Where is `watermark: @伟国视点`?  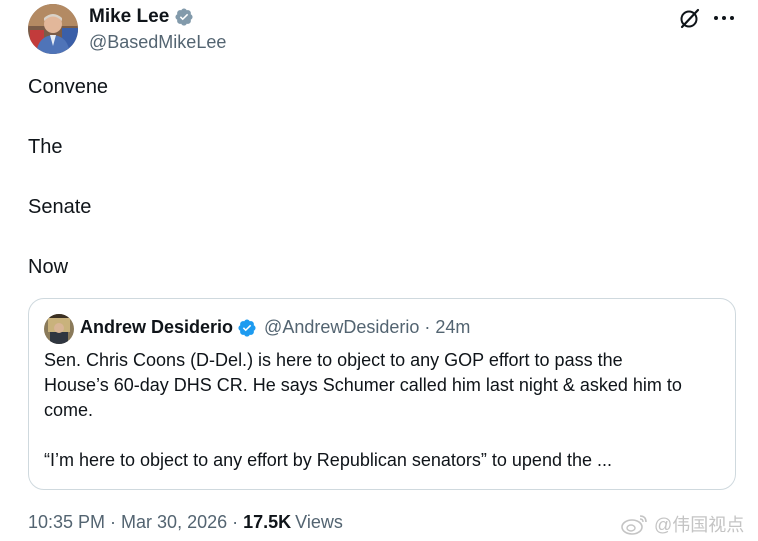
watermark: @伟国视点 is located at coordinates (682, 524).